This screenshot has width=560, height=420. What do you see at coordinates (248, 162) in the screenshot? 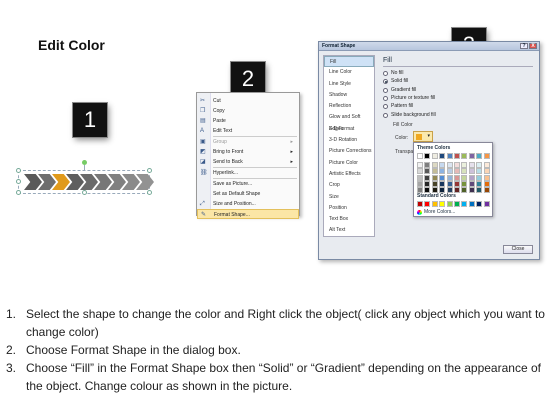
I see `menu-item-send-to-back: ◪ Send to Back ▸` at bounding box center [248, 162].